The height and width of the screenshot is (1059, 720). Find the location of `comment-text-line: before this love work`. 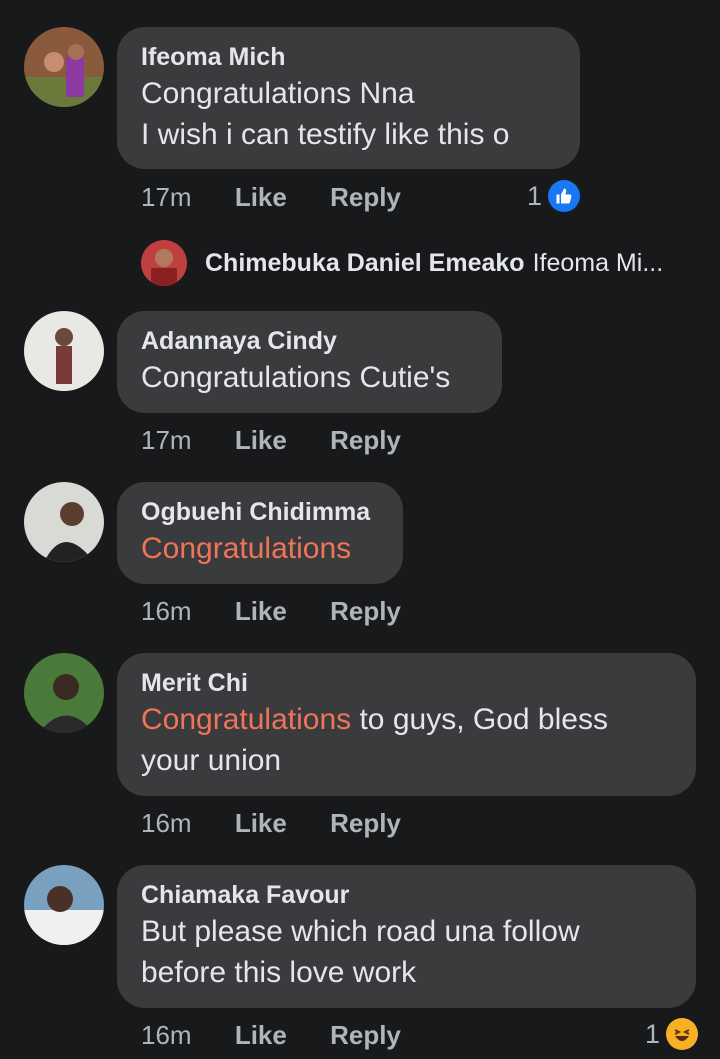

comment-text-line: before this love work is located at coordinates (279, 972).